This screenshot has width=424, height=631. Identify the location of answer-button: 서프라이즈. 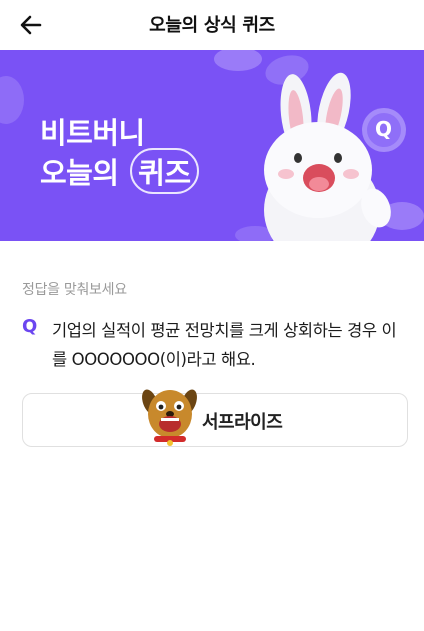
(215, 418).